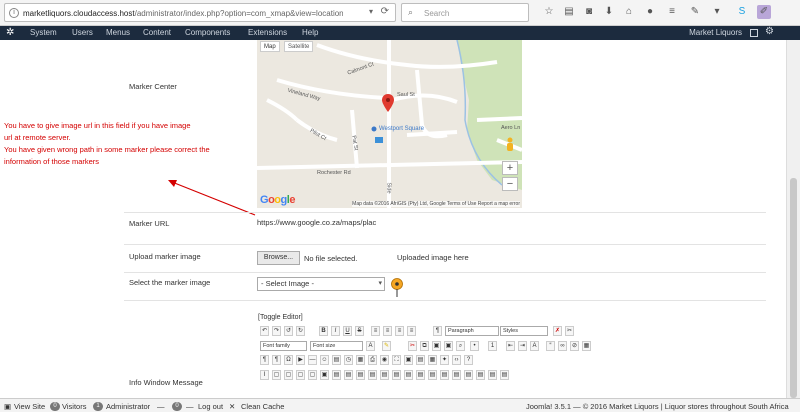 Image resolution: width=800 pixels, height=412 pixels. Describe the element at coordinates (323, 331) in the screenshot. I see `bold-button: B` at that location.